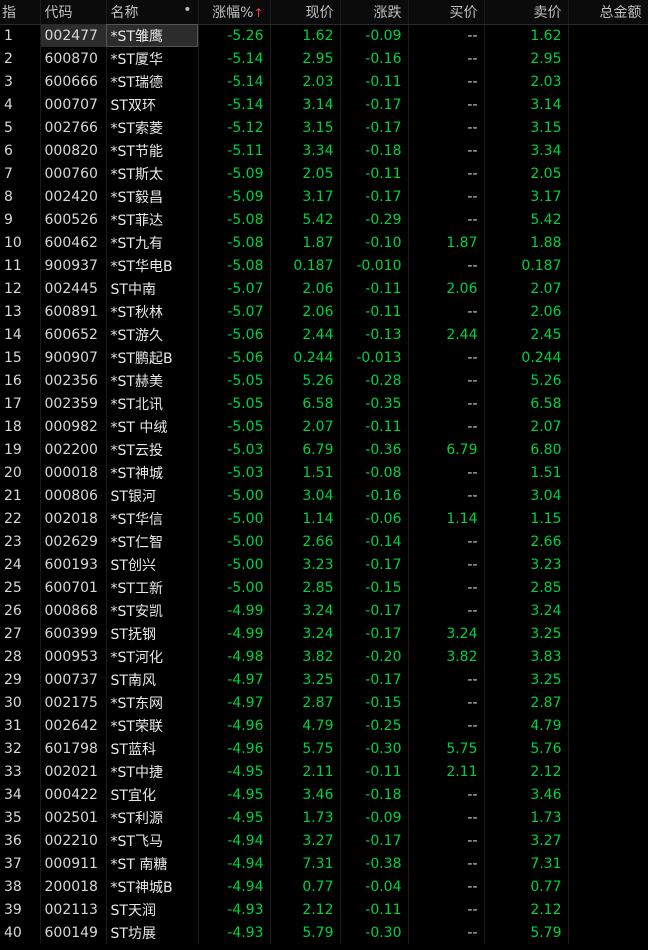  Describe the element at coordinates (324, 58) in the screenshot. I see `table-row: 2 600870 *ST厦华 -5.14 2.95 -0.16 -- 2.95 1732万` at that location.